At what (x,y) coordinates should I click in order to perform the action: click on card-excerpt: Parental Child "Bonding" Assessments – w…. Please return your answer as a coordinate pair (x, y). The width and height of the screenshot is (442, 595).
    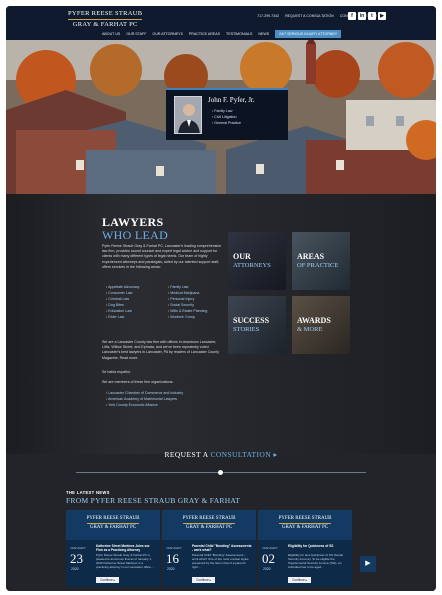
    Looking at the image, I should click on (220, 561).